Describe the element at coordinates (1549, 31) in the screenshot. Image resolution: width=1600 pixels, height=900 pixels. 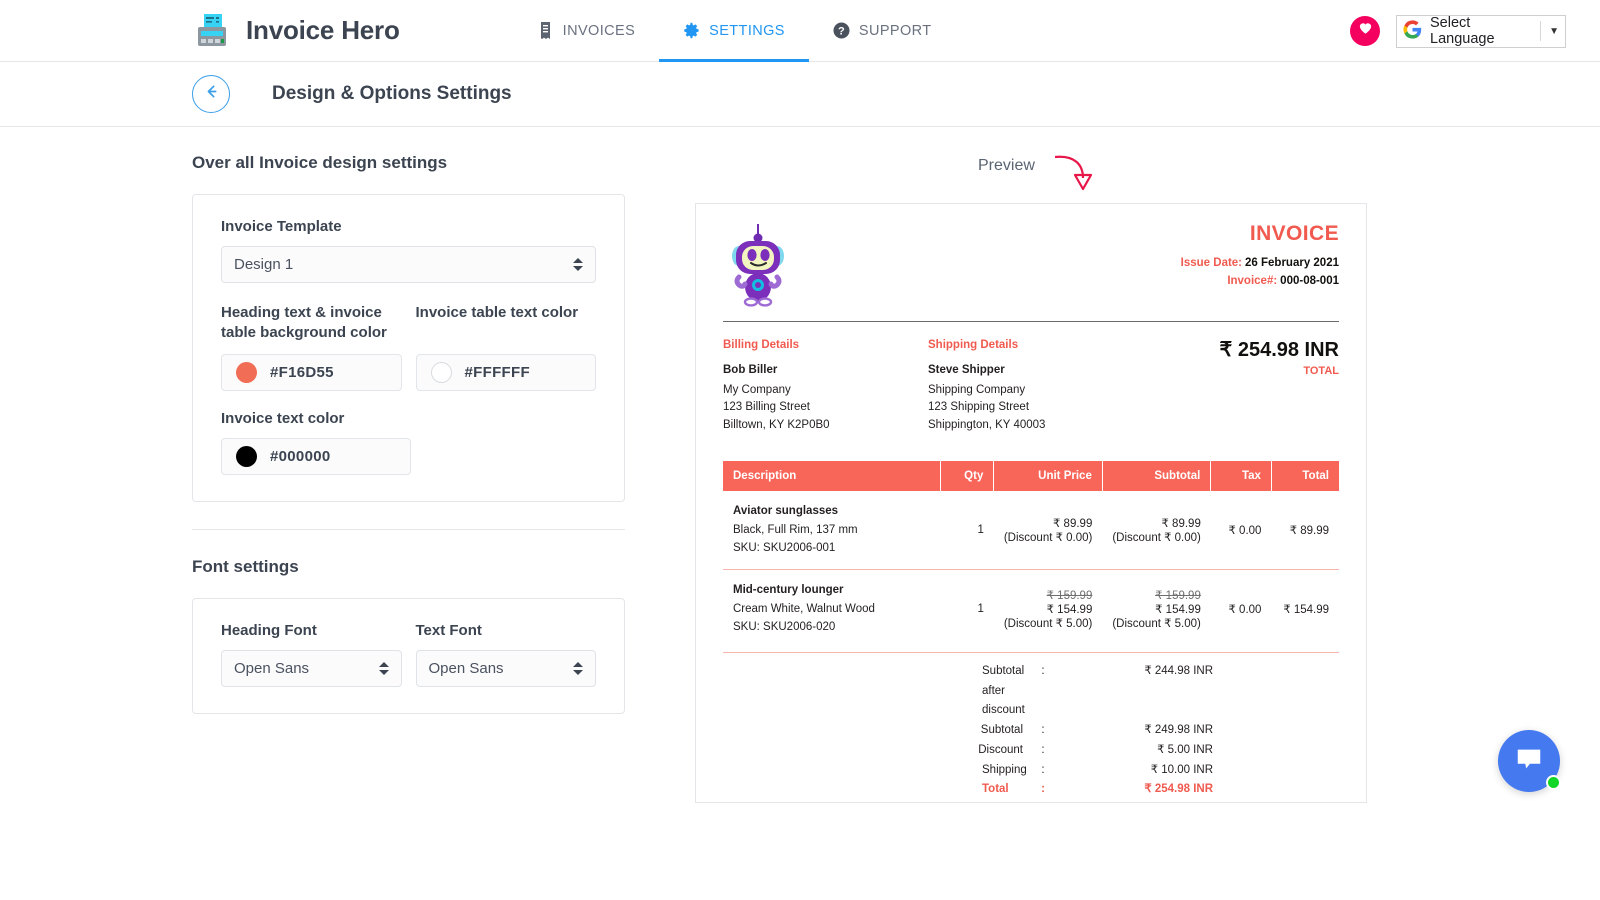
I see `chevron-down-icon: ▼` at that location.